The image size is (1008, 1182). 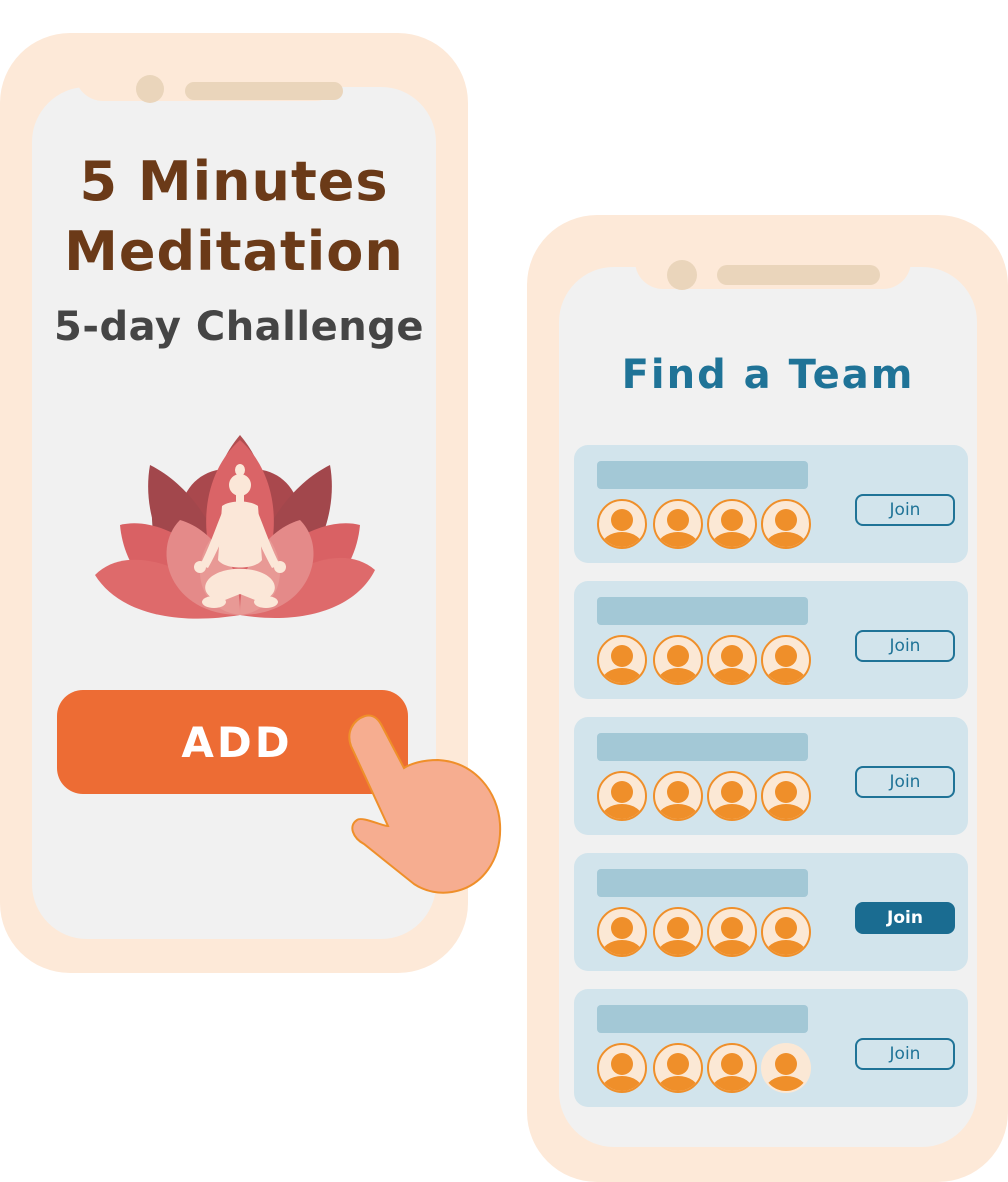 What do you see at coordinates (237, 742) in the screenshot?
I see `add-button-label: ADD` at bounding box center [237, 742].